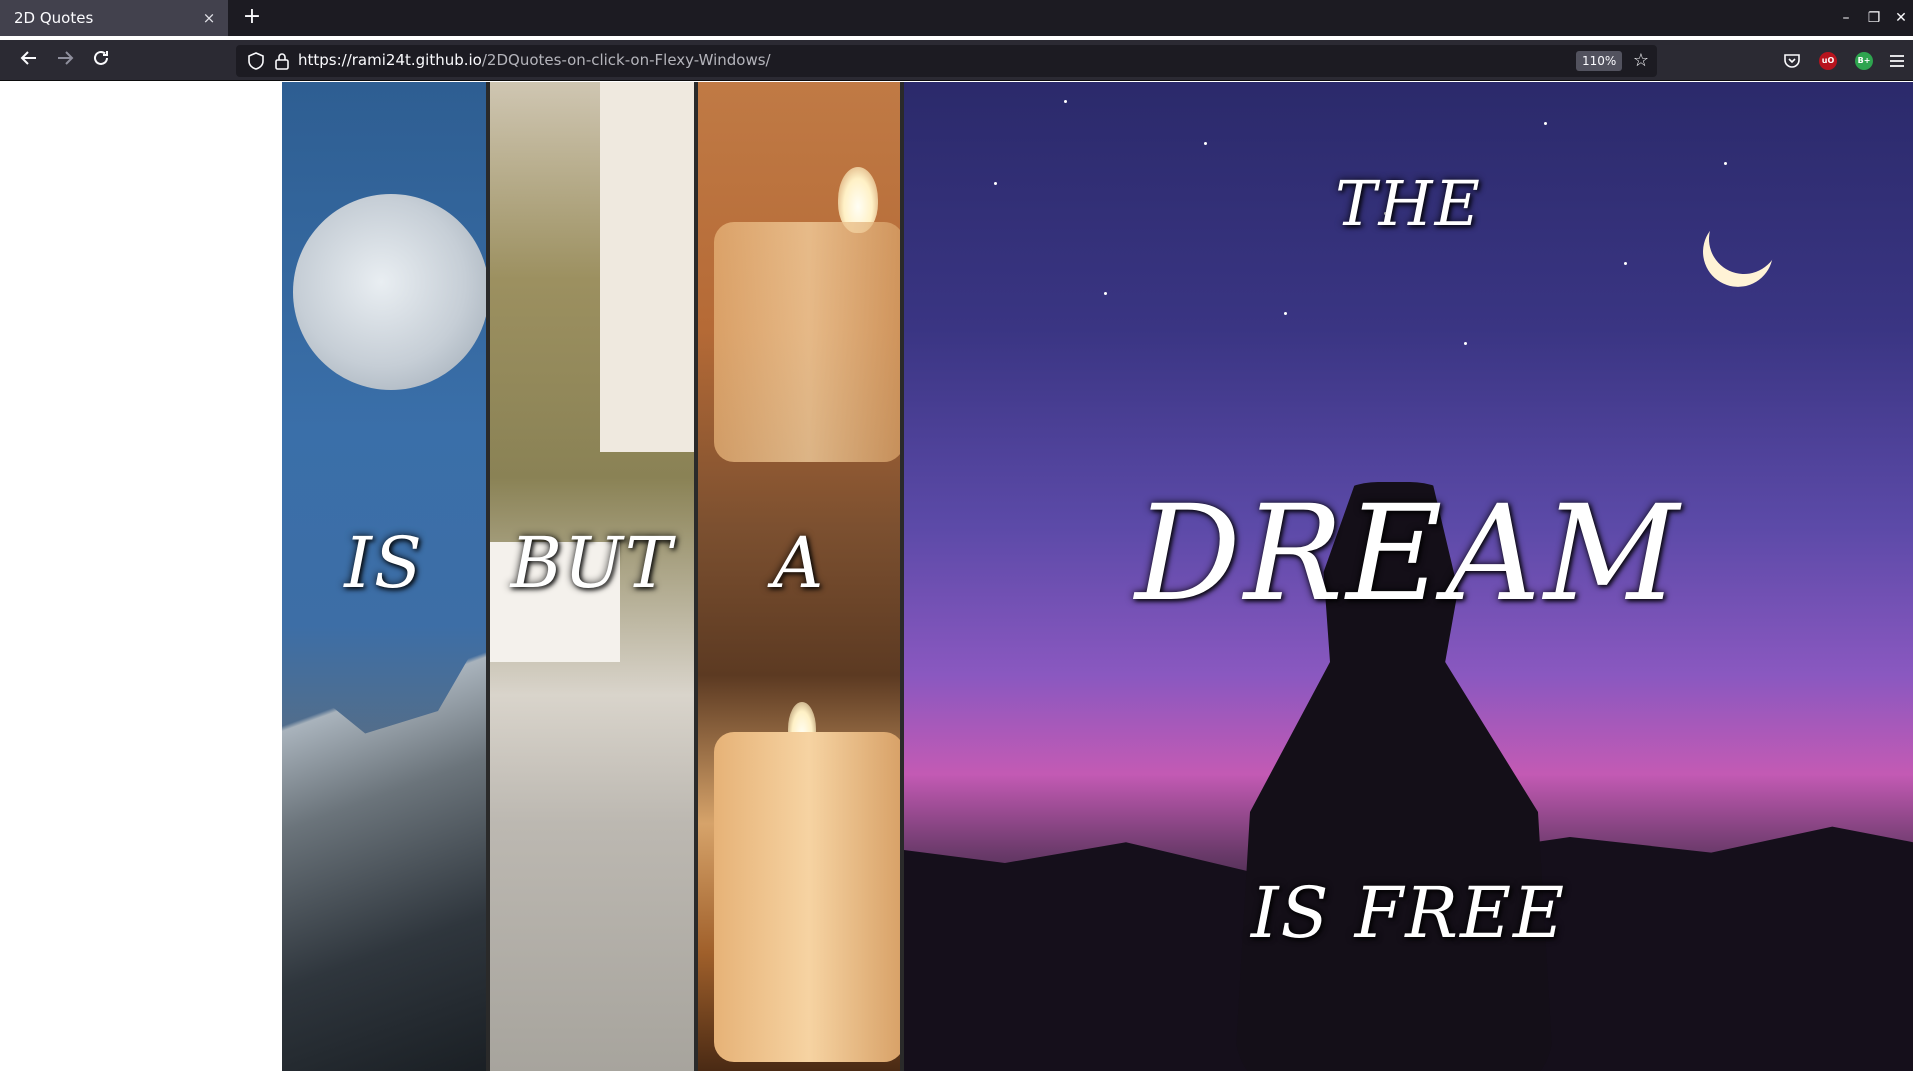  Describe the element at coordinates (66, 58) in the screenshot. I see `forward-arrow-icon` at that location.